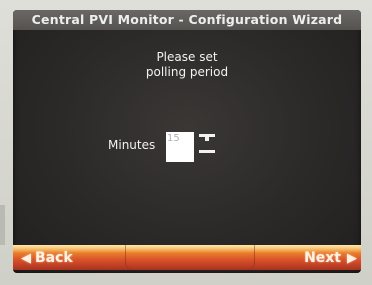 The image size is (372, 285). I want to click on back-button: ◀ Back, so click(73, 257).